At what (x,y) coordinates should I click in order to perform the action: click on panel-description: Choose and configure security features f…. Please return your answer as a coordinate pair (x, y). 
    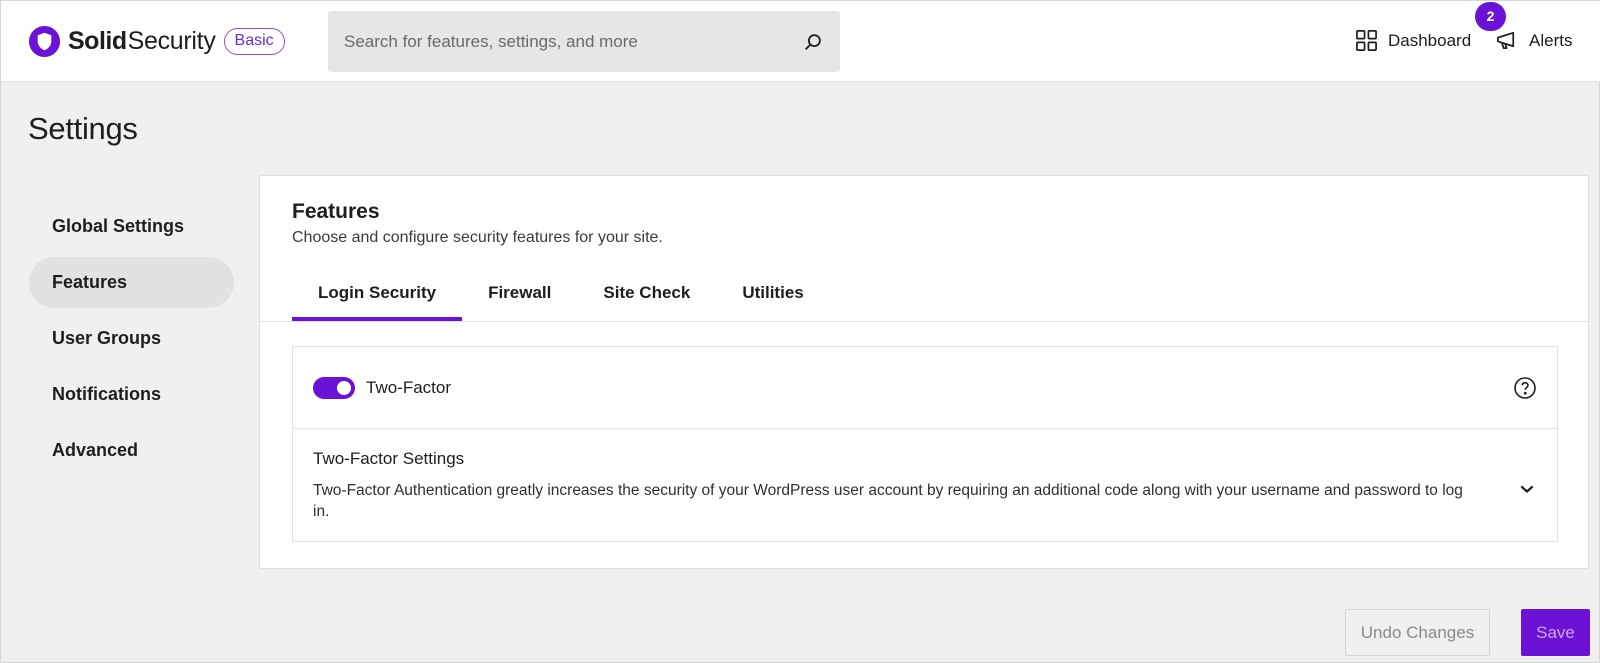
    Looking at the image, I should click on (477, 237).